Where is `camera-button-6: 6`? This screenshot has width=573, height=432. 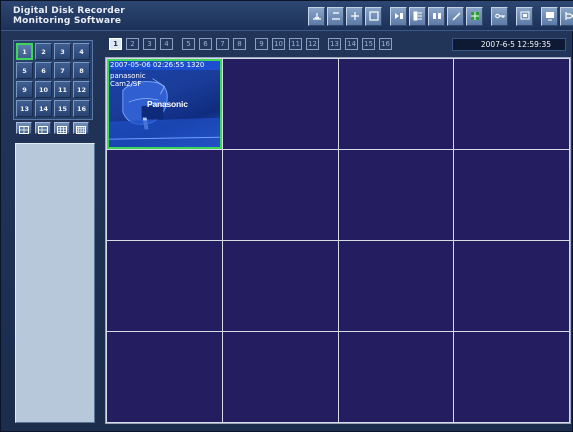
camera-button-6: 6 is located at coordinates (43, 70).